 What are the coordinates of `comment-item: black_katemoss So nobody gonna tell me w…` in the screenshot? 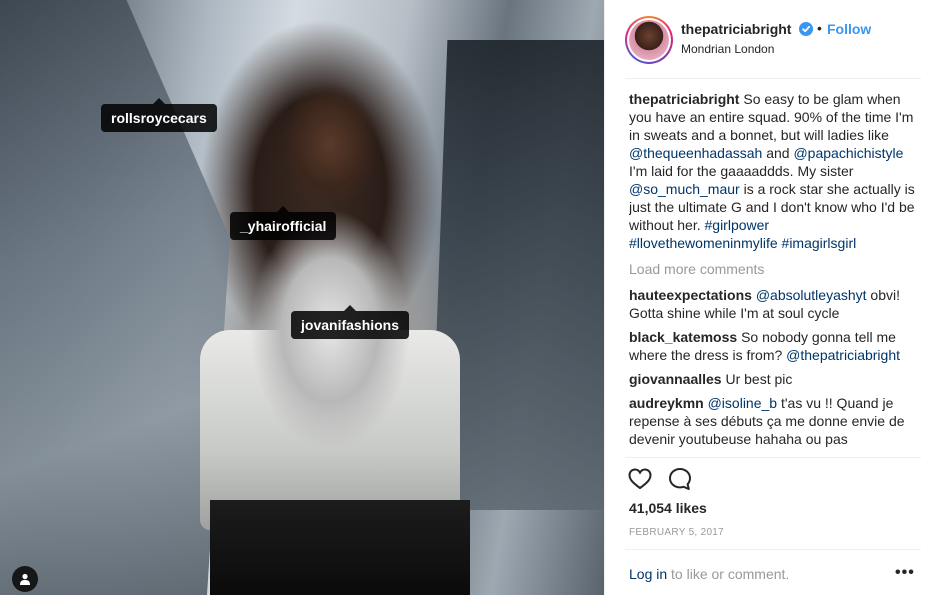 It's located at (764, 346).